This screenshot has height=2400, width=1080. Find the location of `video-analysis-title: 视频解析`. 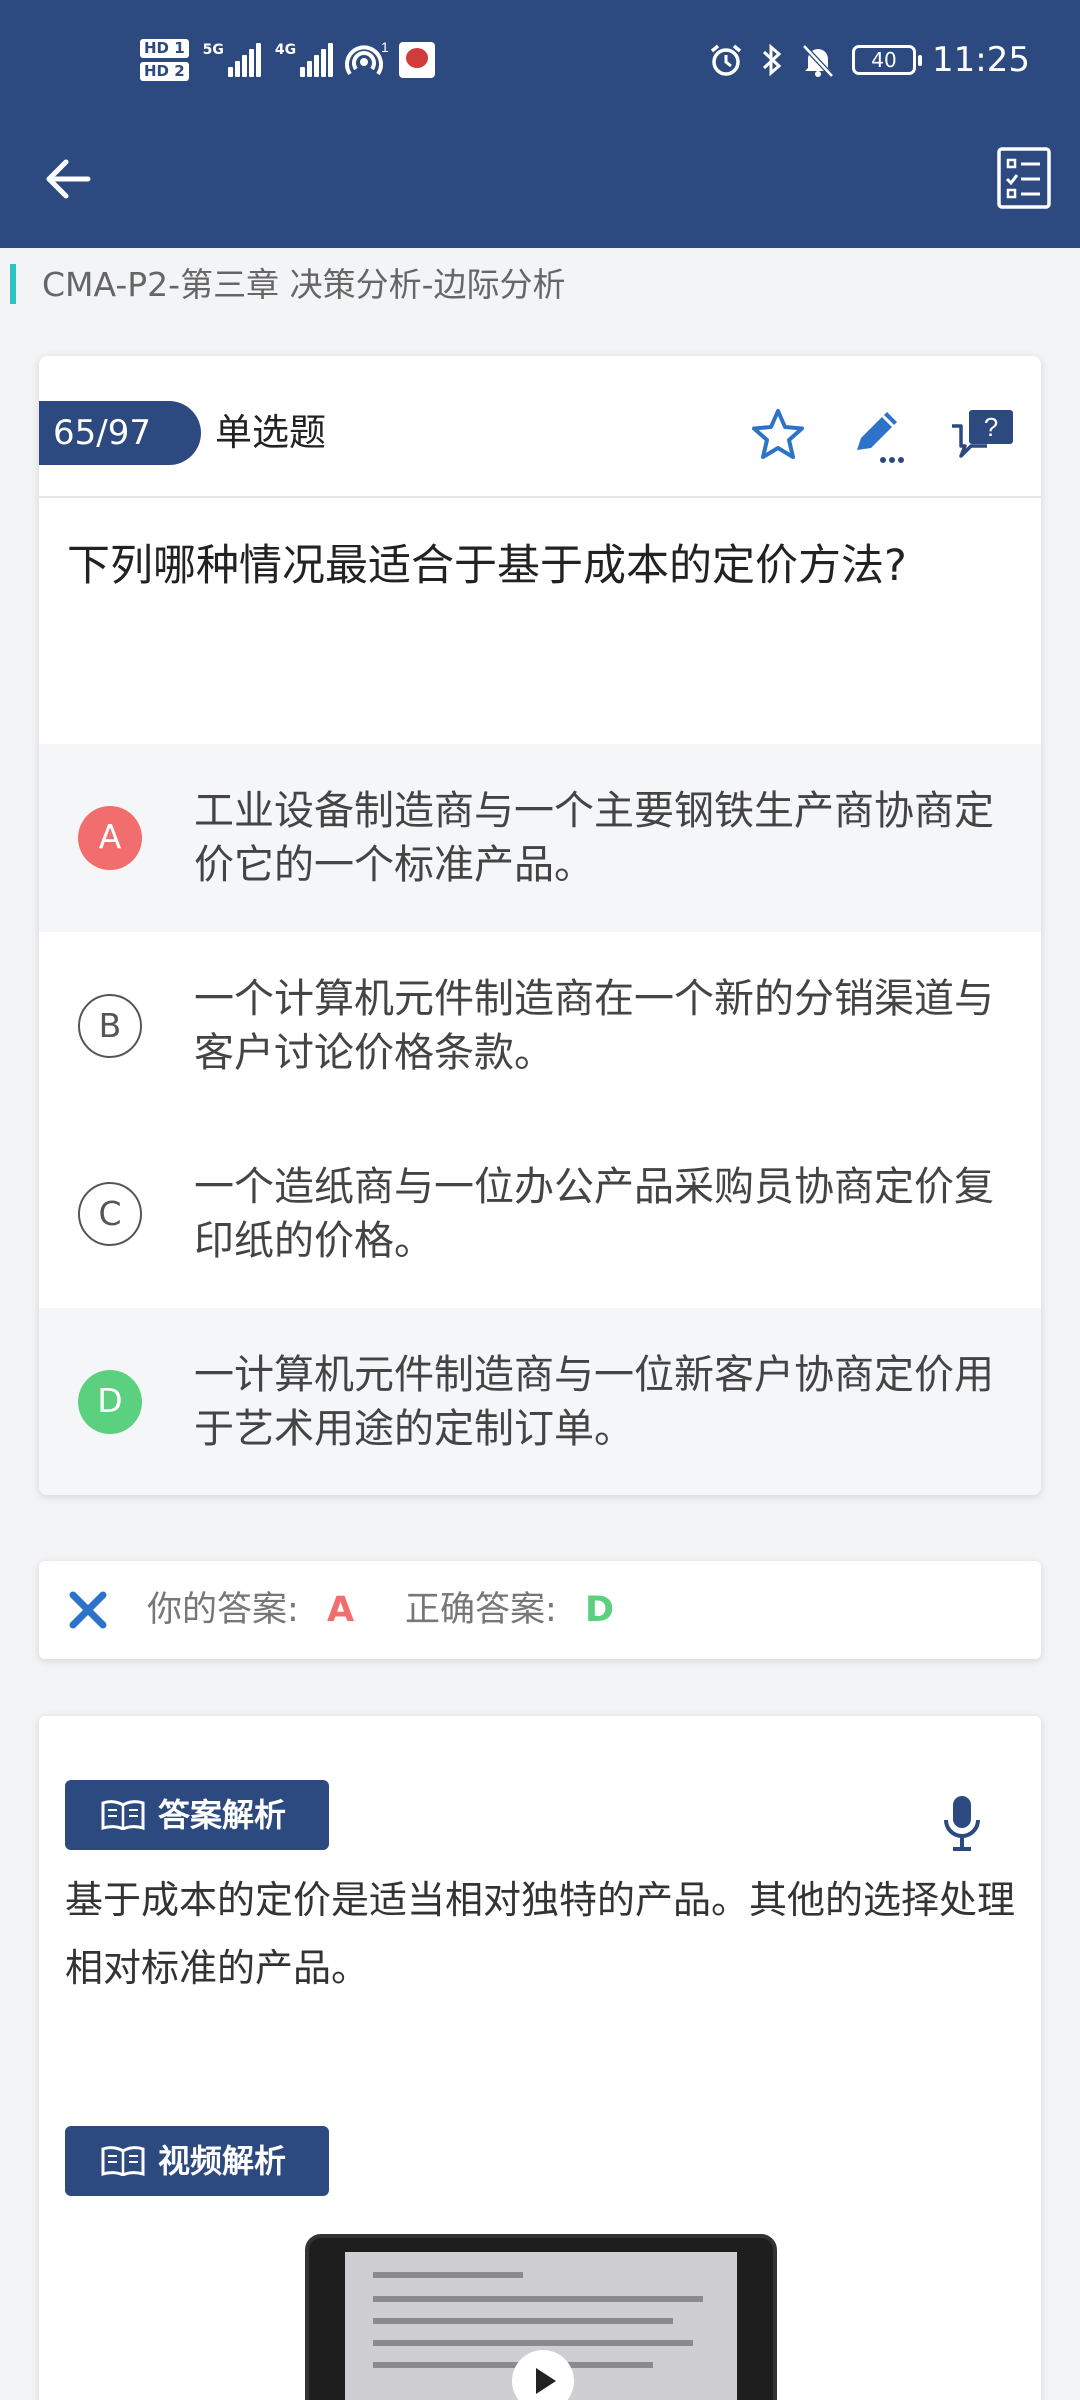

video-analysis-title: 视频解析 is located at coordinates (222, 2161).